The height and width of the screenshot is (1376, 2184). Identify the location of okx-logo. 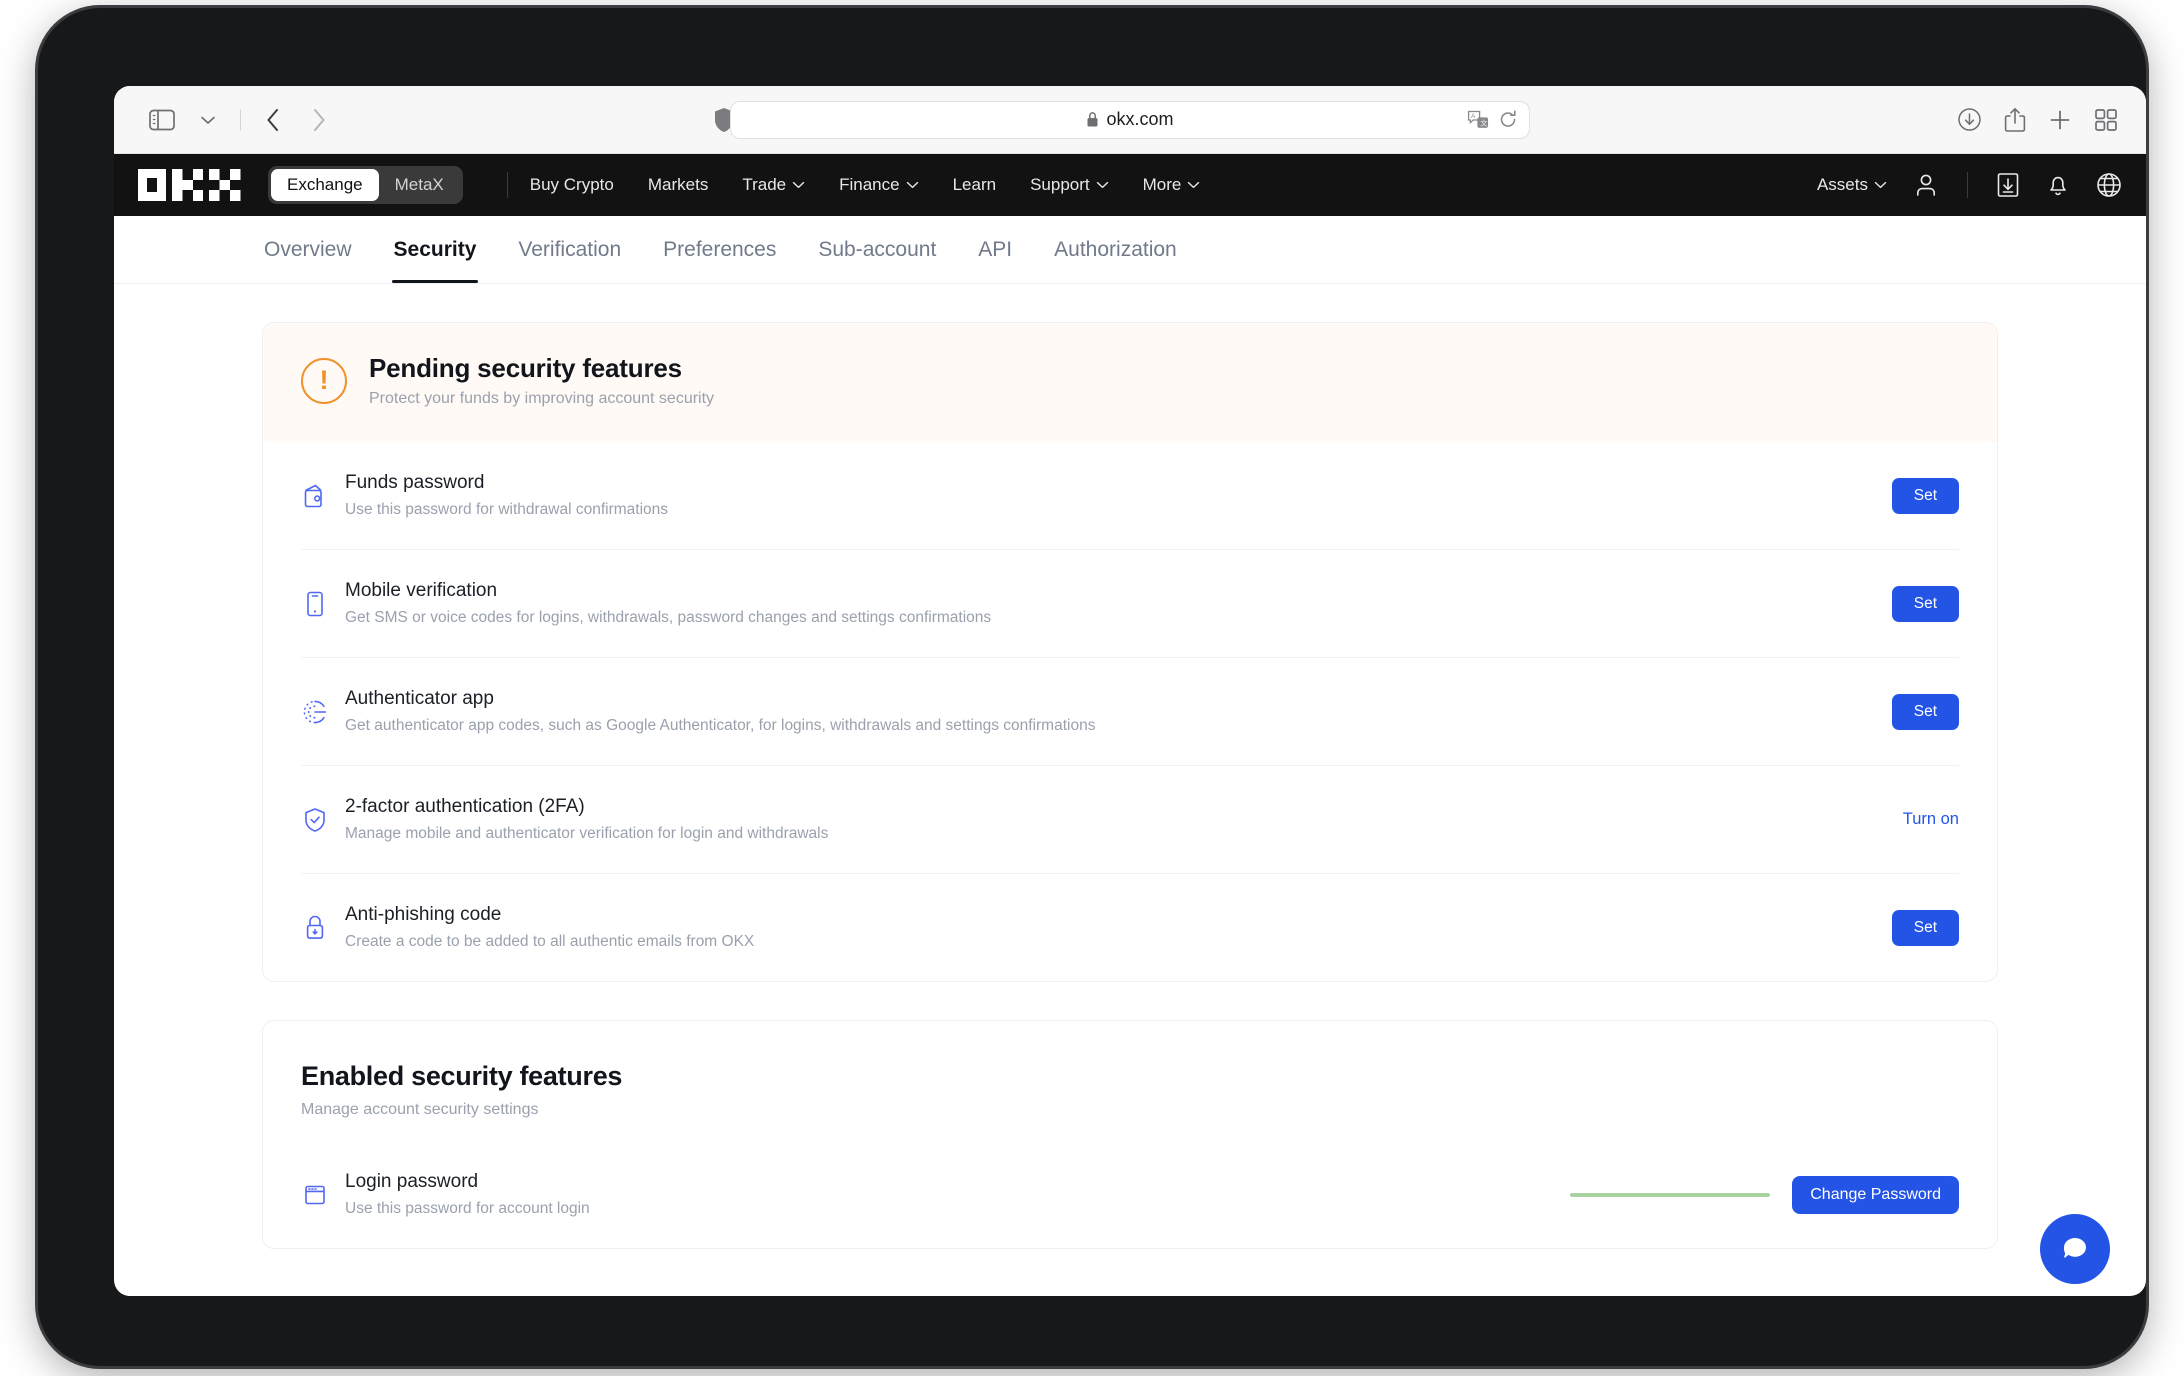
(190, 185).